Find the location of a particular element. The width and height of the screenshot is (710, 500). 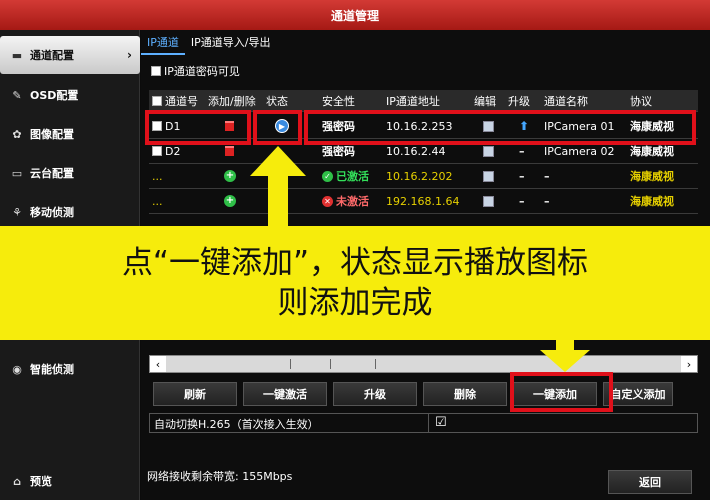

column-header: 添加/删除 is located at coordinates (232, 101).